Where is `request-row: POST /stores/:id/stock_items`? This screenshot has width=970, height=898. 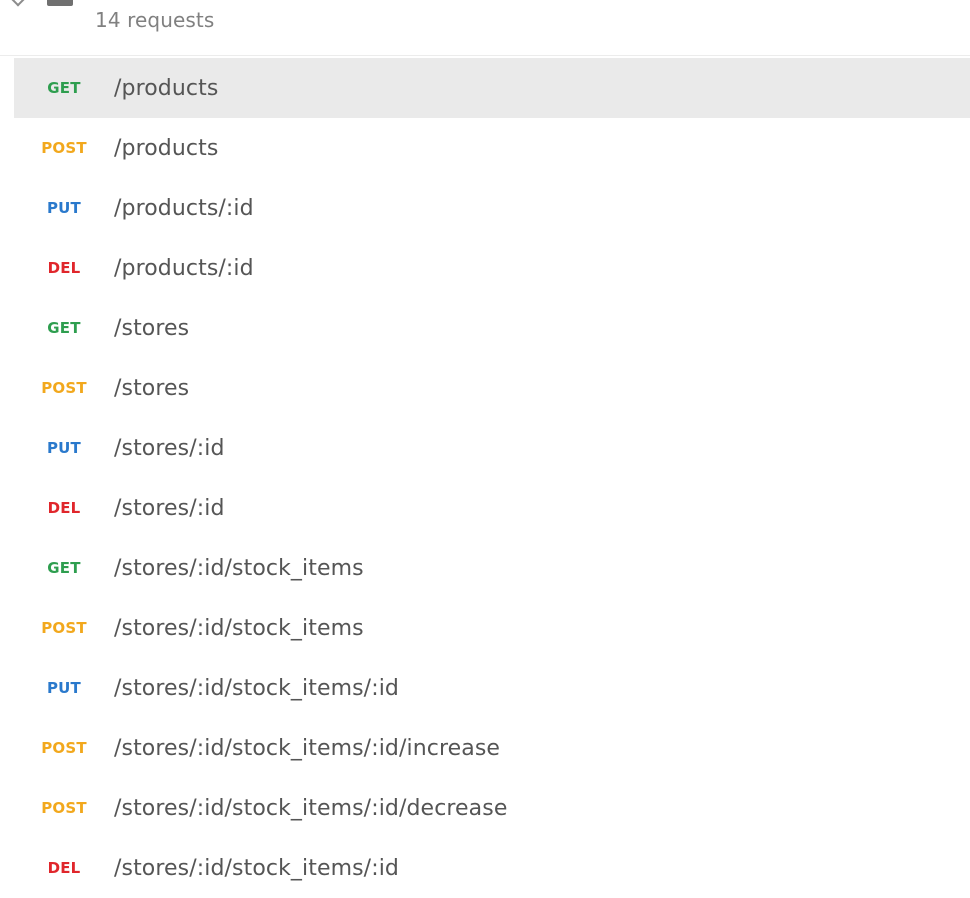
request-row: POST /stores/:id/stock_items is located at coordinates (492, 628).